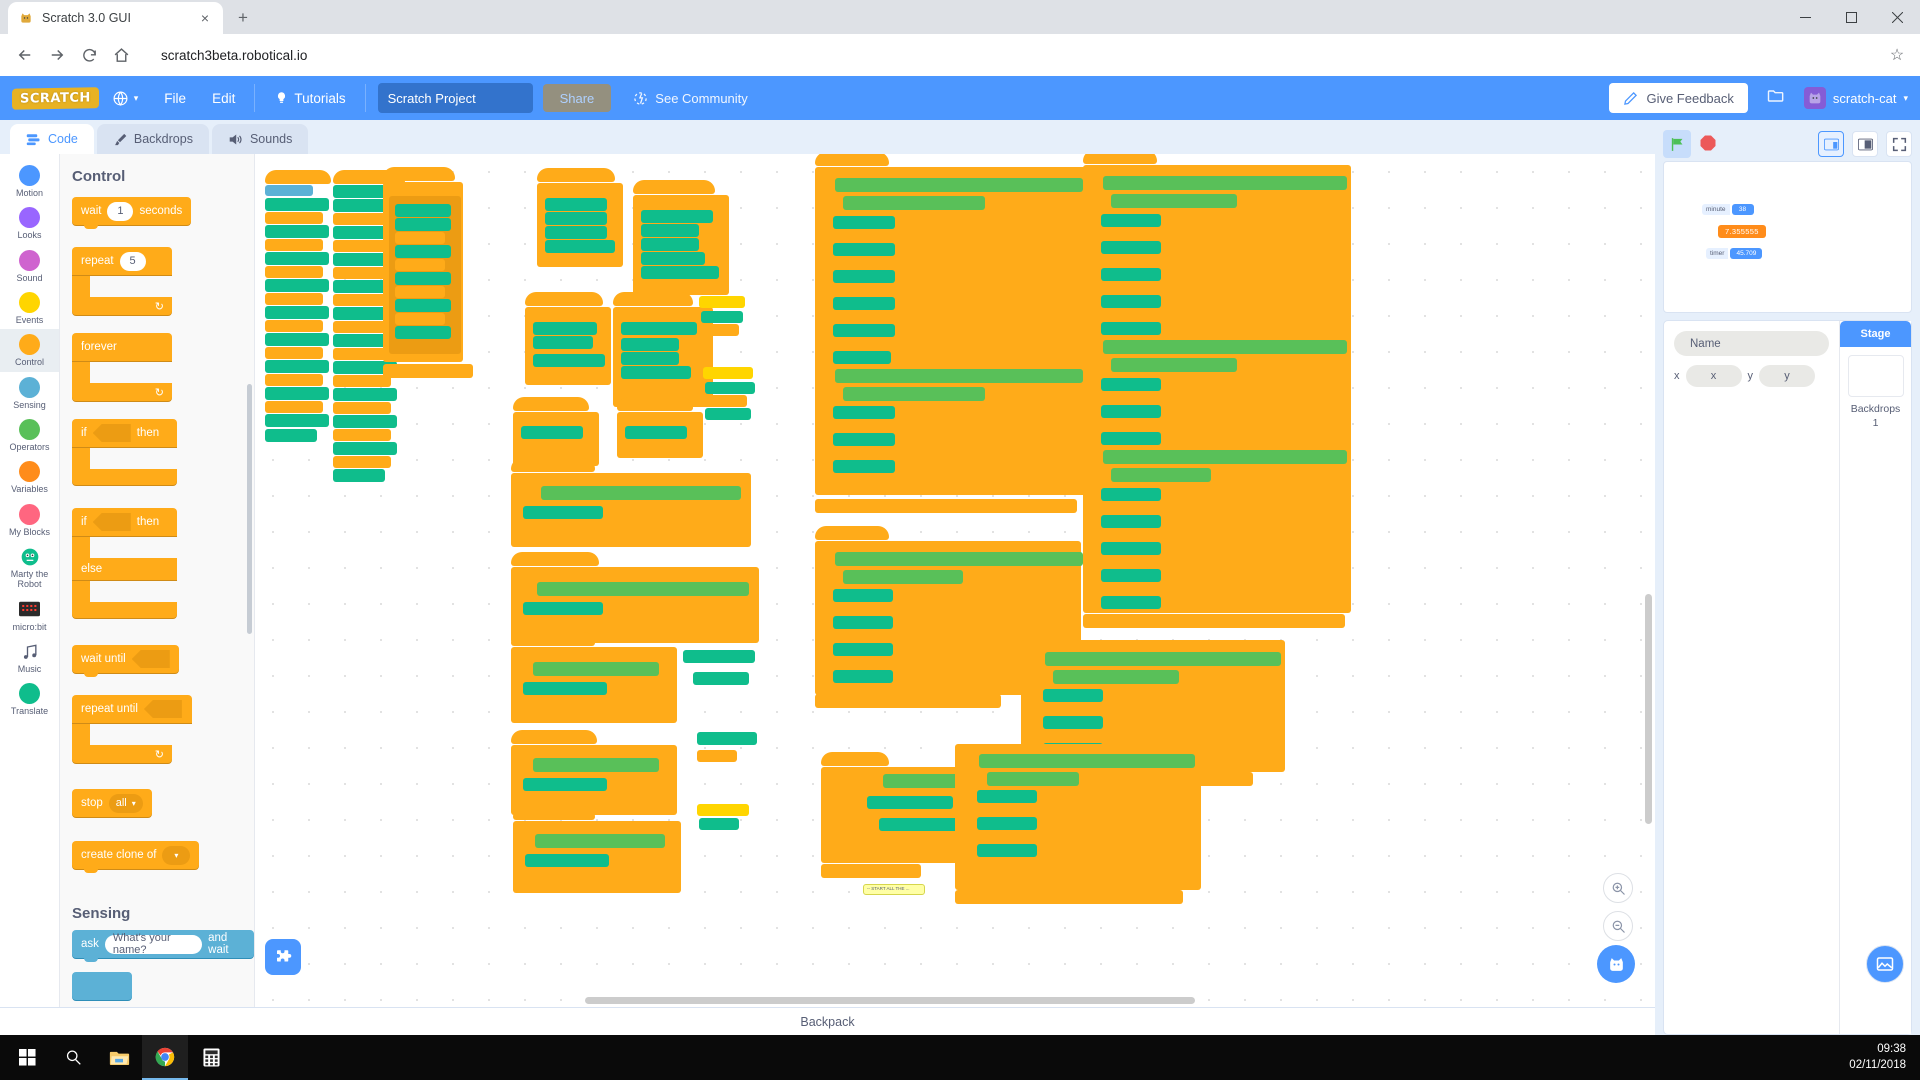 Image resolution: width=1920 pixels, height=1080 pixels. What do you see at coordinates (29, 657) in the screenshot?
I see `category-music: Music` at bounding box center [29, 657].